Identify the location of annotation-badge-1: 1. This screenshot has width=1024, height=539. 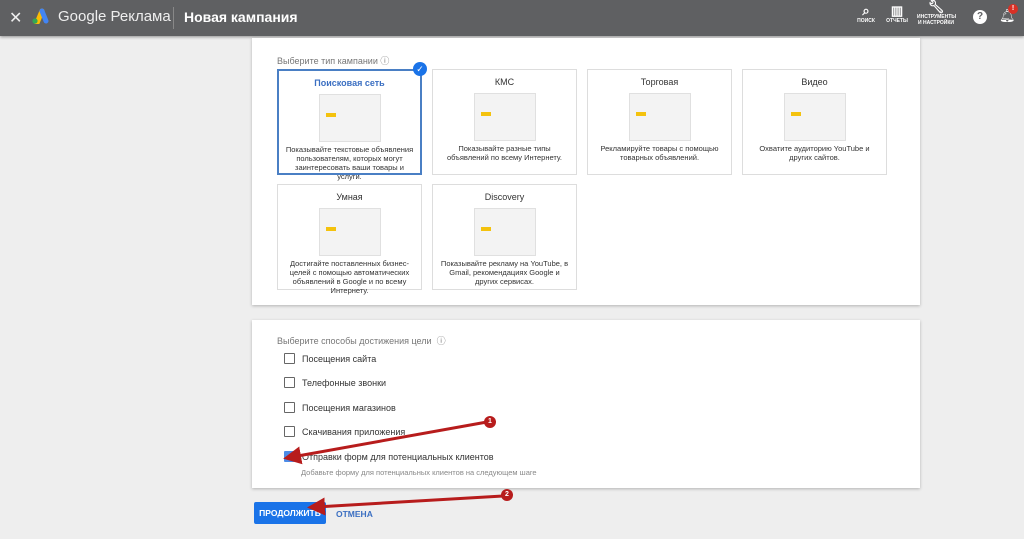
(490, 422).